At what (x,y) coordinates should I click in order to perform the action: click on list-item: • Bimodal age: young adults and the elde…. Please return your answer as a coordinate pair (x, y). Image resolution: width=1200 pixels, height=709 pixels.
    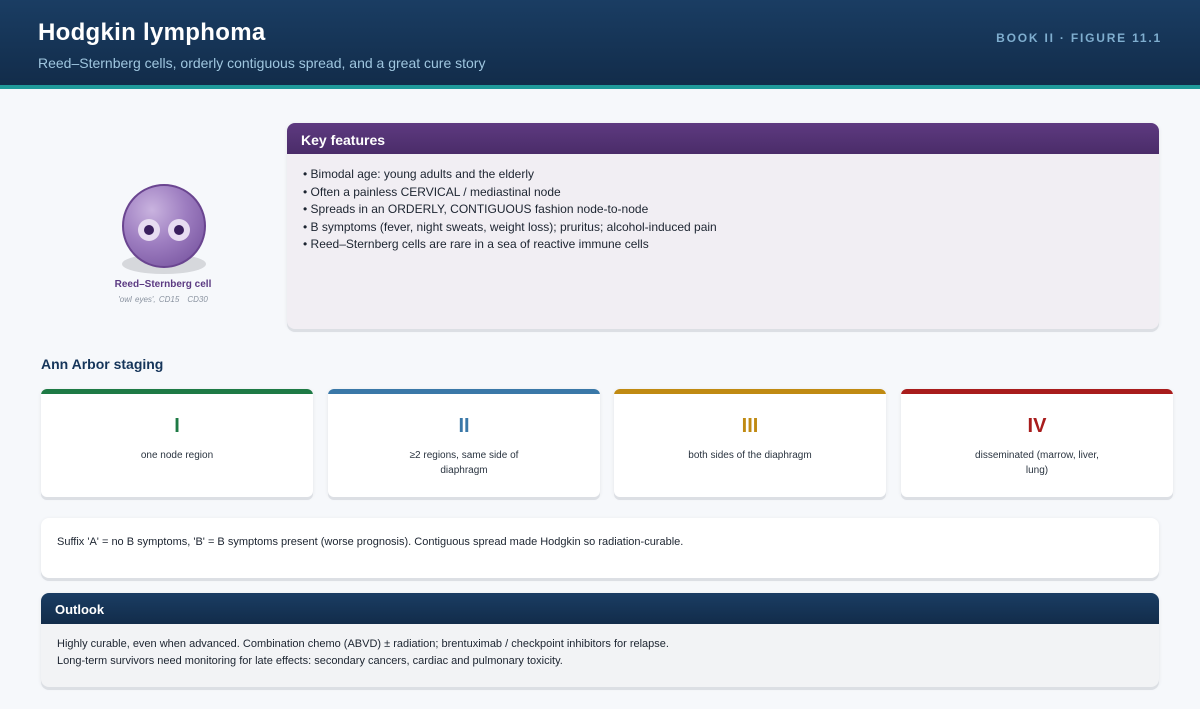
    Looking at the image, I should click on (419, 174).